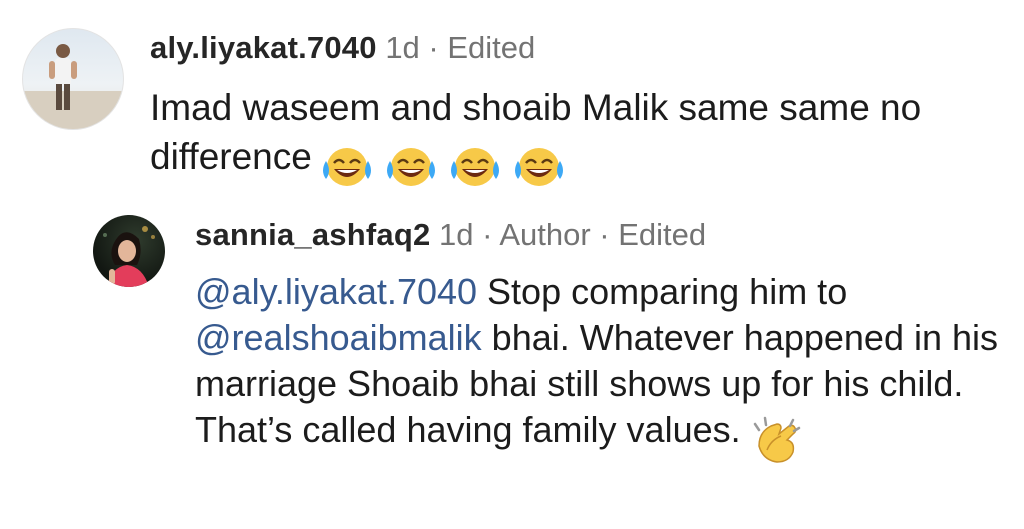 This screenshot has width=1024, height=529. Describe the element at coordinates (338, 337) in the screenshot. I see `mention-link-realshoaibmalik: @realshoaibmalik` at that location.